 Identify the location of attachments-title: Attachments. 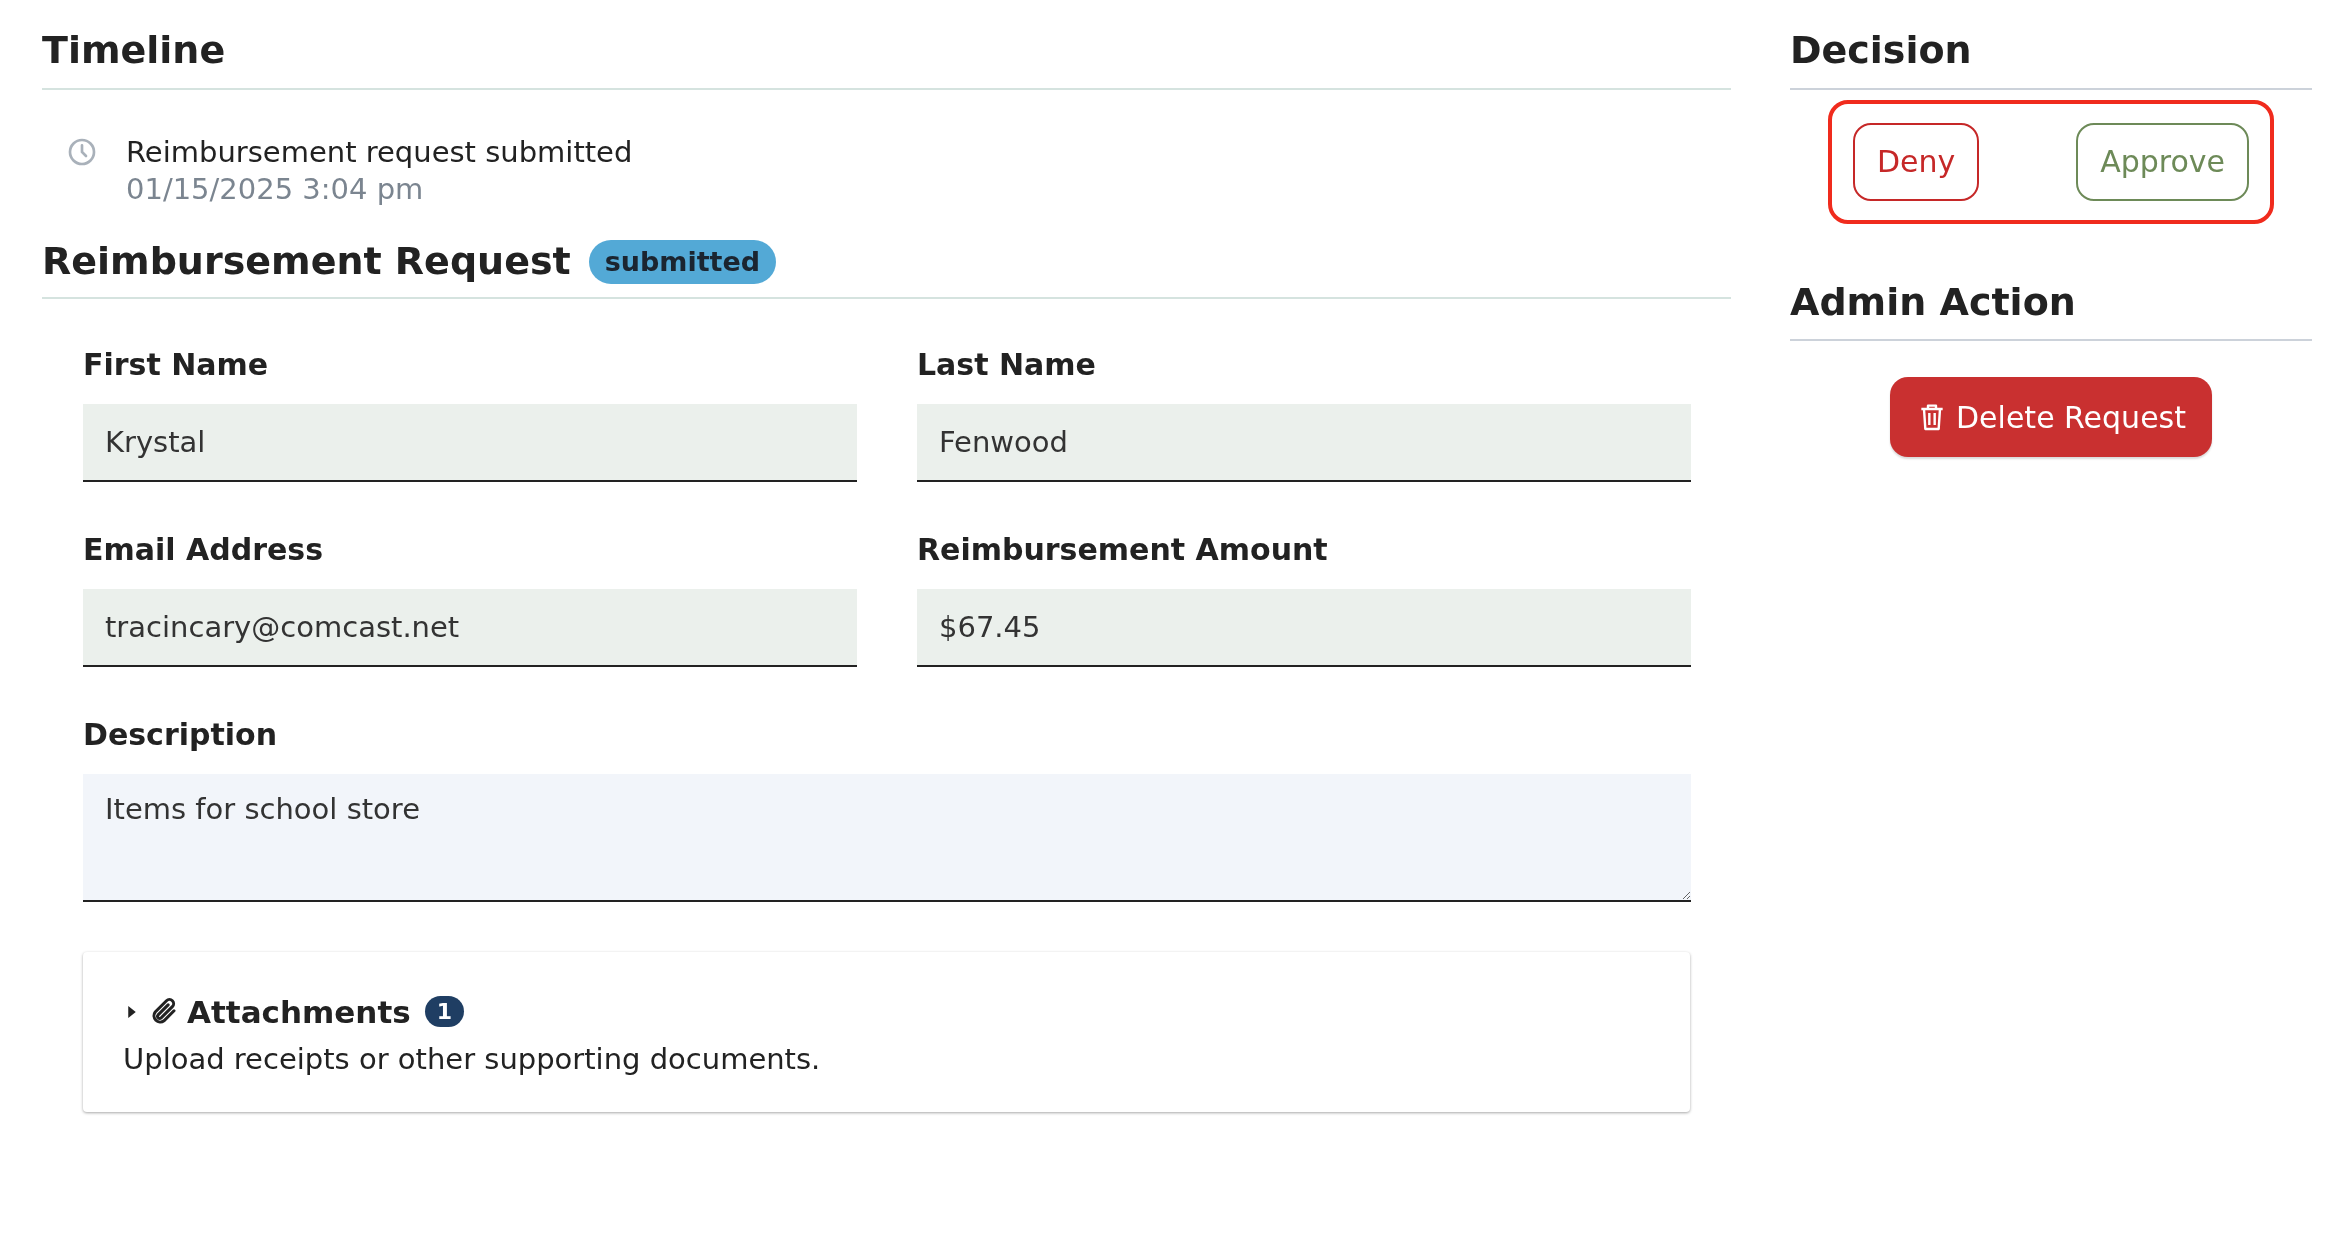
(299, 1011).